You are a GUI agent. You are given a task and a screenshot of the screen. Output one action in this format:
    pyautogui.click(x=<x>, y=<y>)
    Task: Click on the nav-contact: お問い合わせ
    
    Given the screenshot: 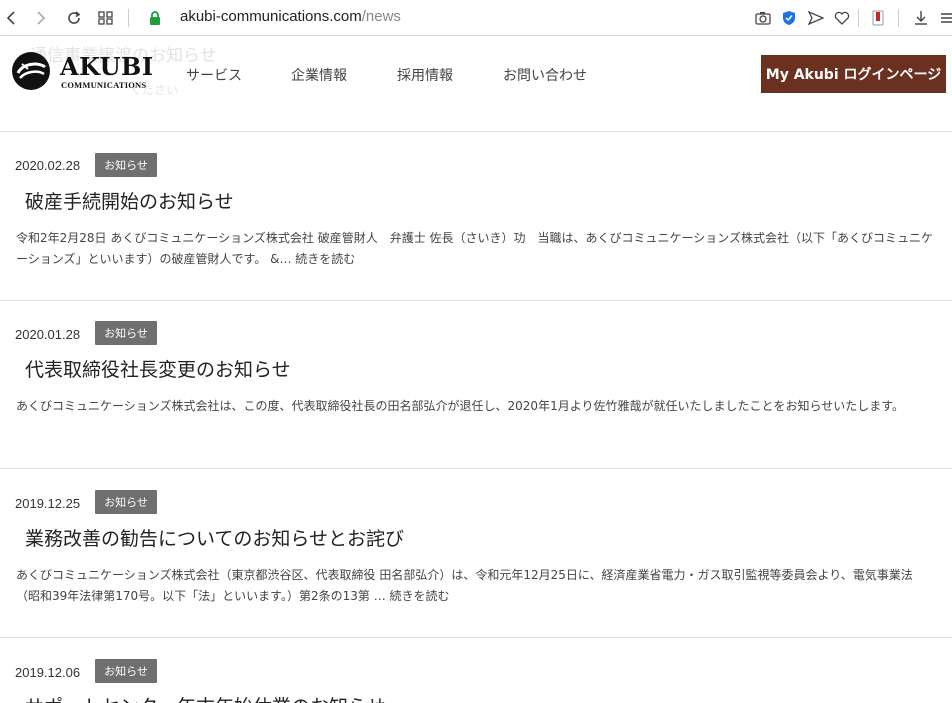 What is the action you would take?
    pyautogui.click(x=545, y=75)
    